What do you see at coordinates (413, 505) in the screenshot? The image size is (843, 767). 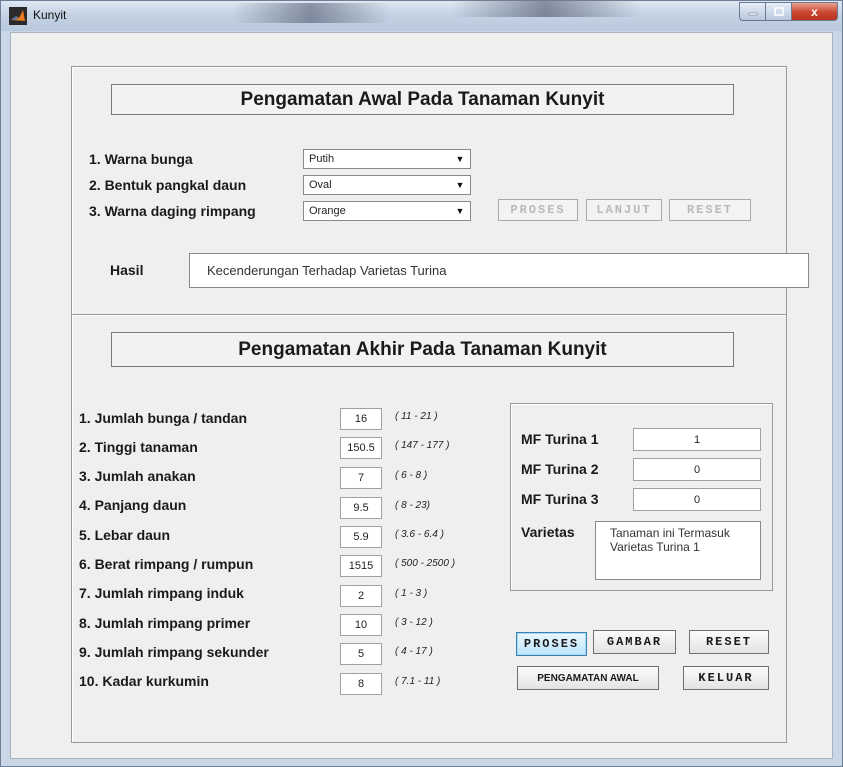 I see `range-hint: ( 8 - 23)` at bounding box center [413, 505].